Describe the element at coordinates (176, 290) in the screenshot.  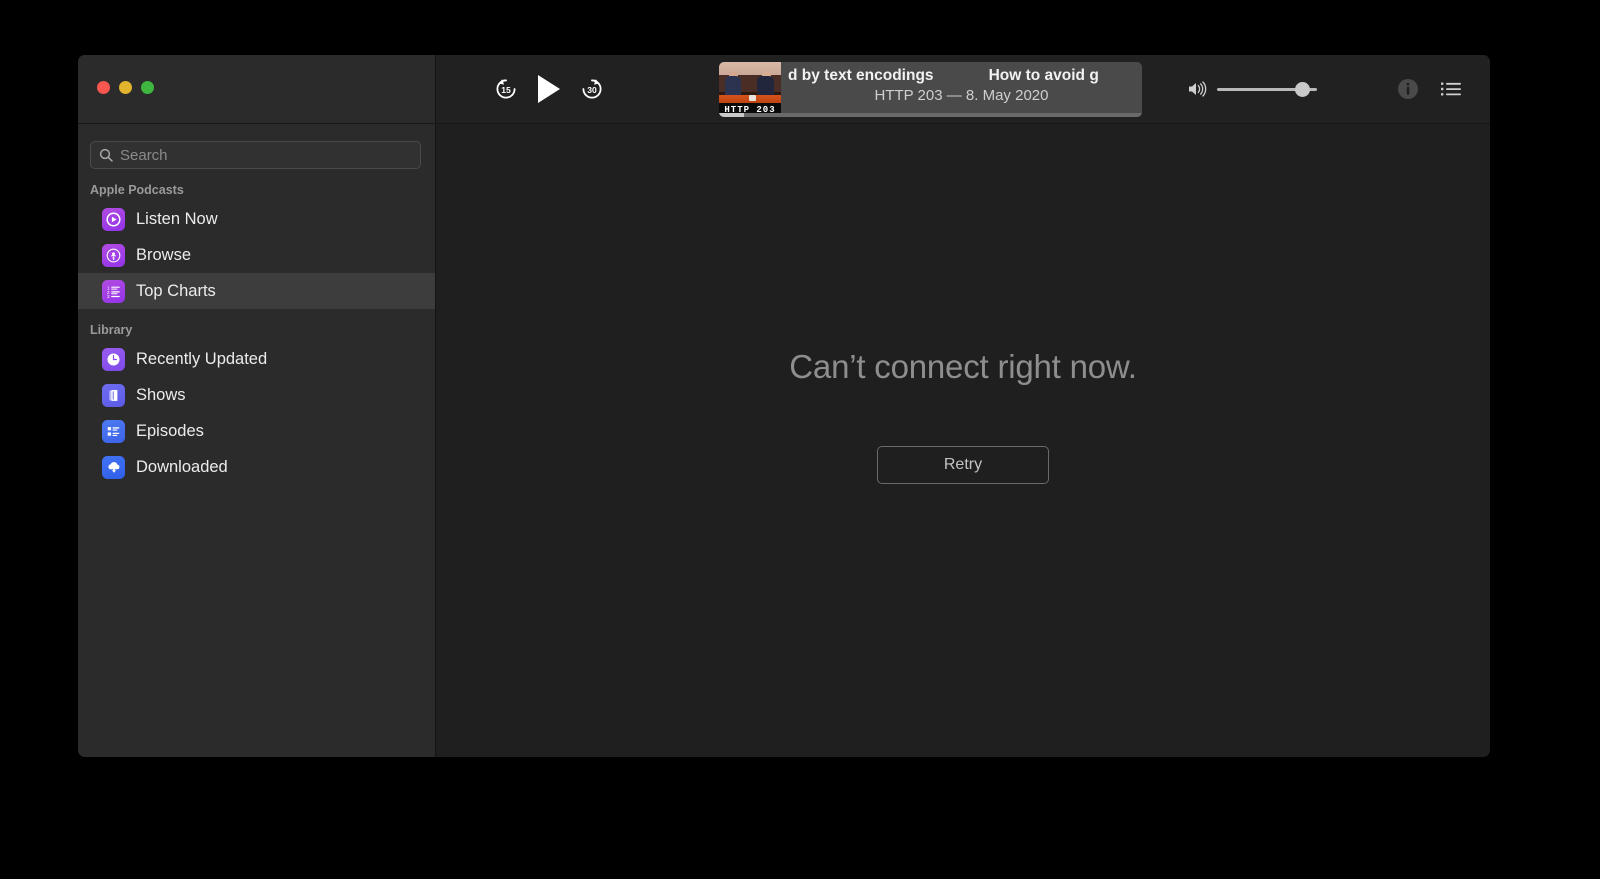
I see `sidebar-item-label: Top Charts` at that location.